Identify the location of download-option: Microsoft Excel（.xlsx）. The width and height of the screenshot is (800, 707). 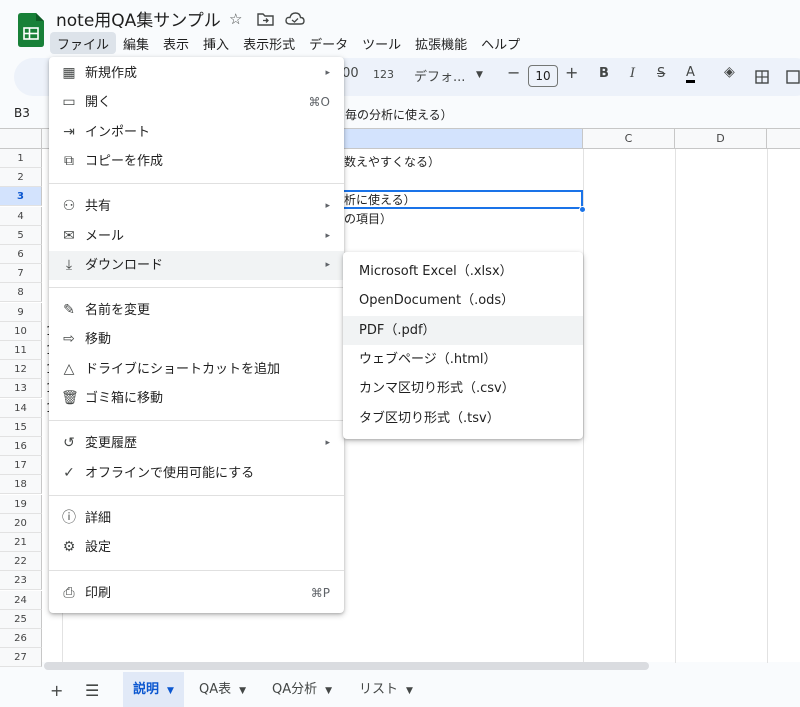
(463, 271).